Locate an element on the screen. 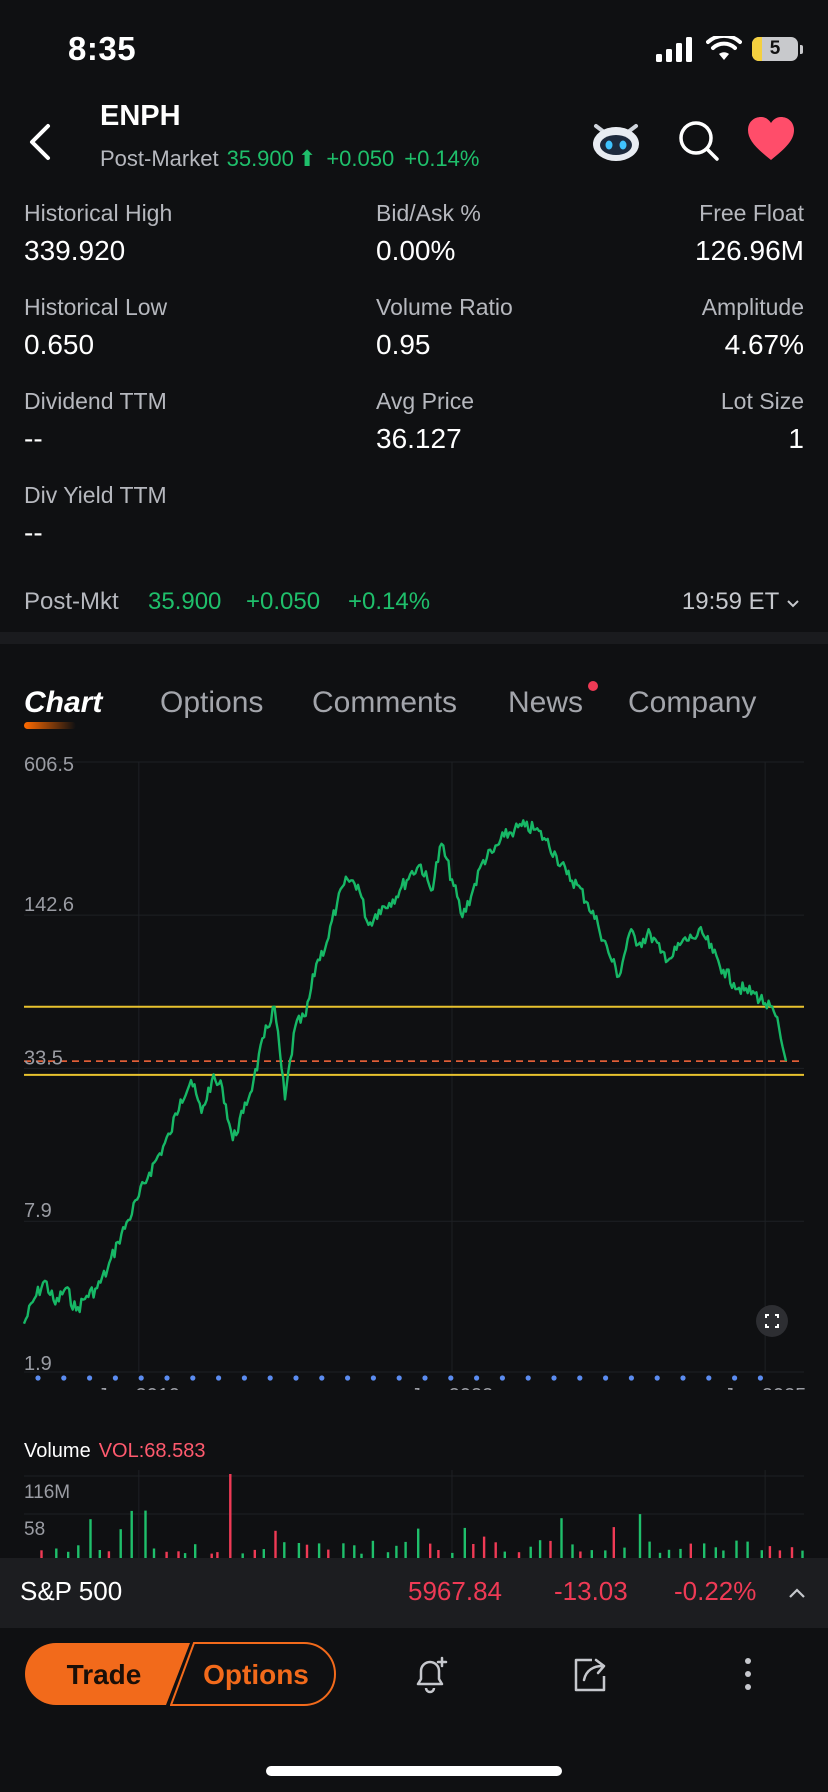  stat-dividend-ttm: Dividend TTM -- is located at coordinates (95, 421).